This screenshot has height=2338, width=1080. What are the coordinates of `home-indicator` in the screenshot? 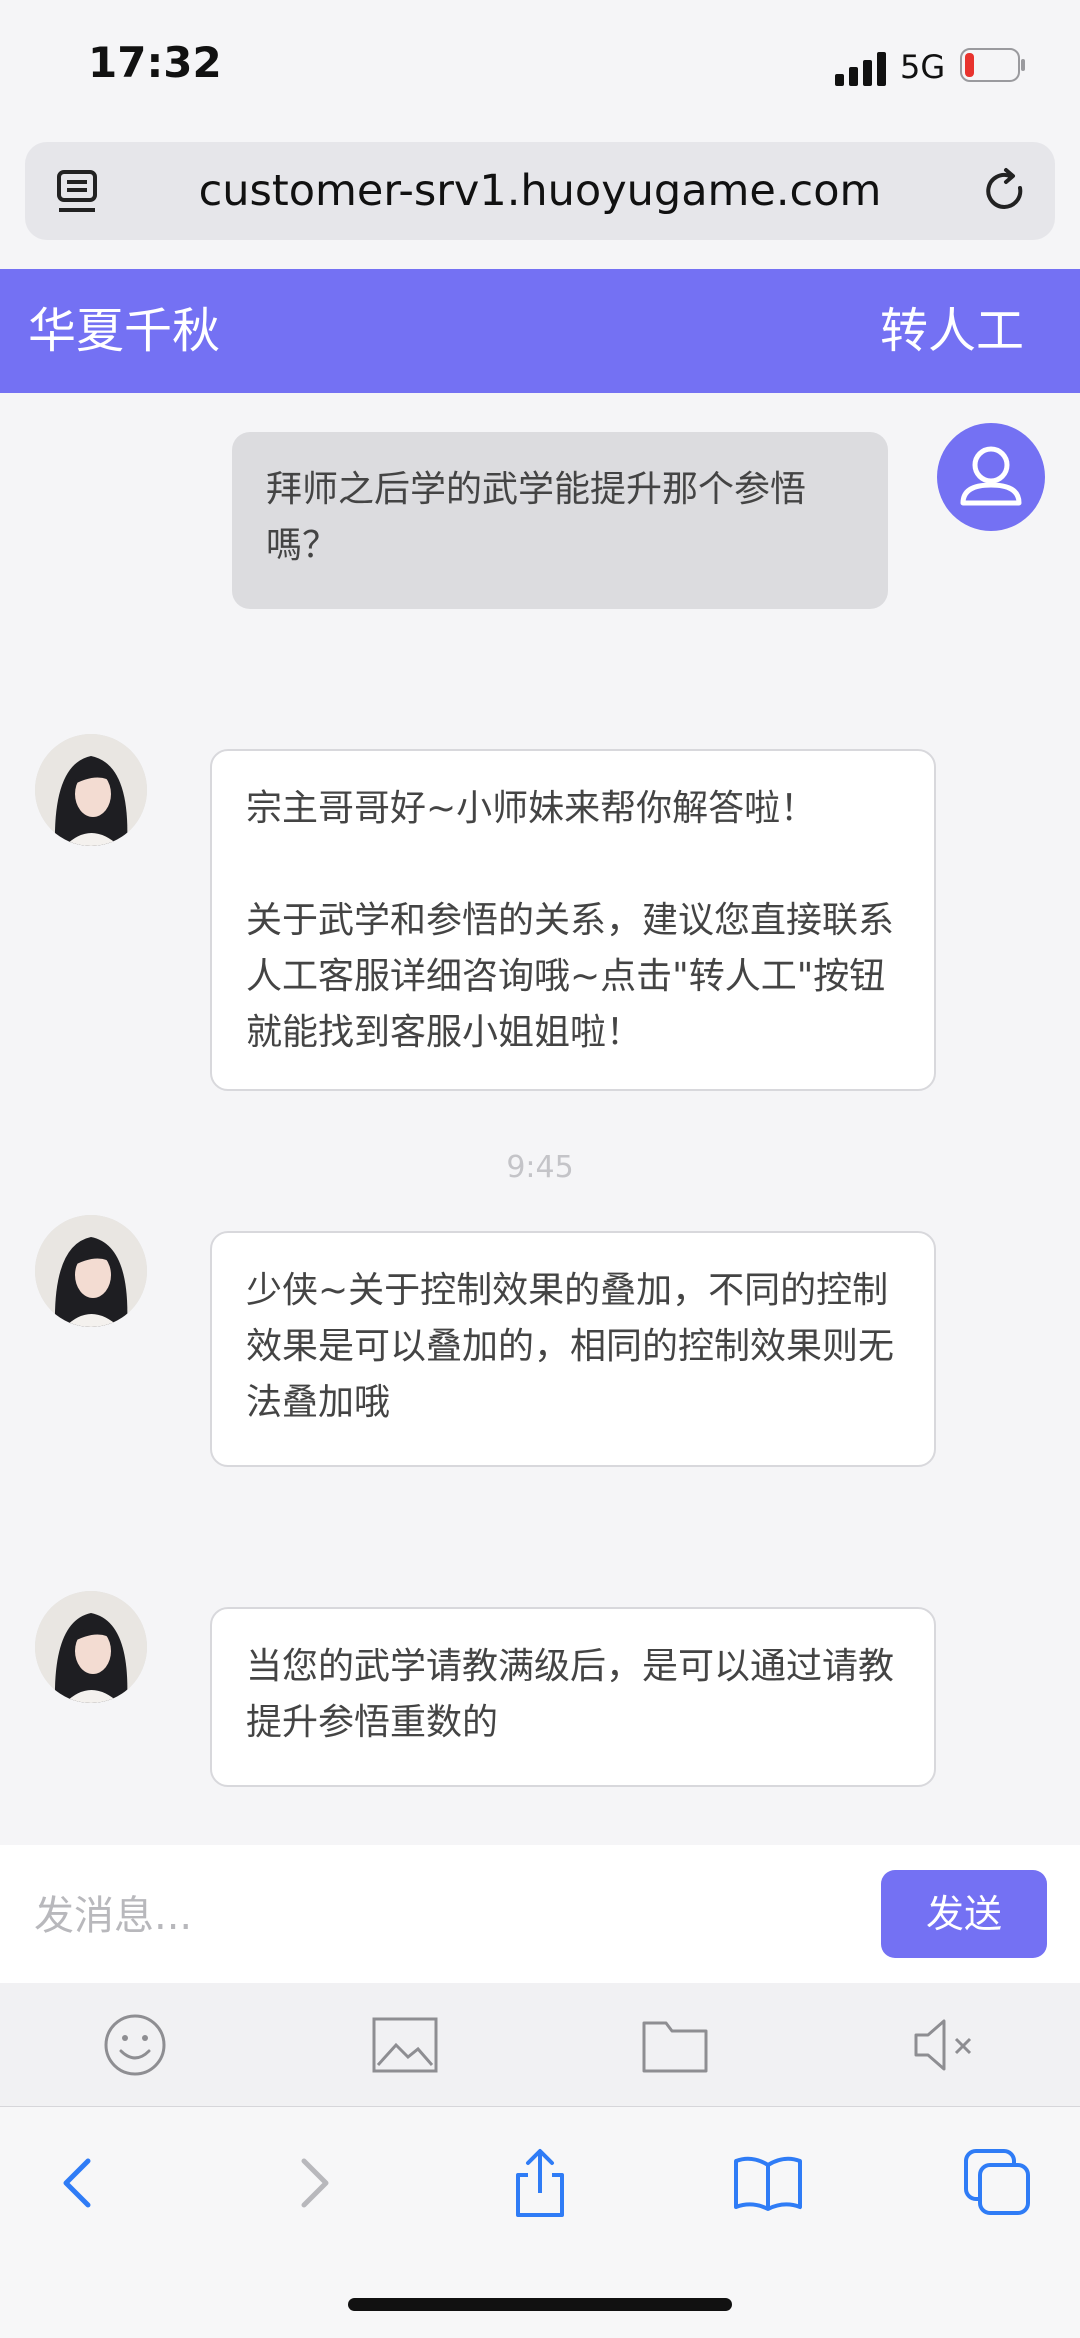 It's located at (540, 2304).